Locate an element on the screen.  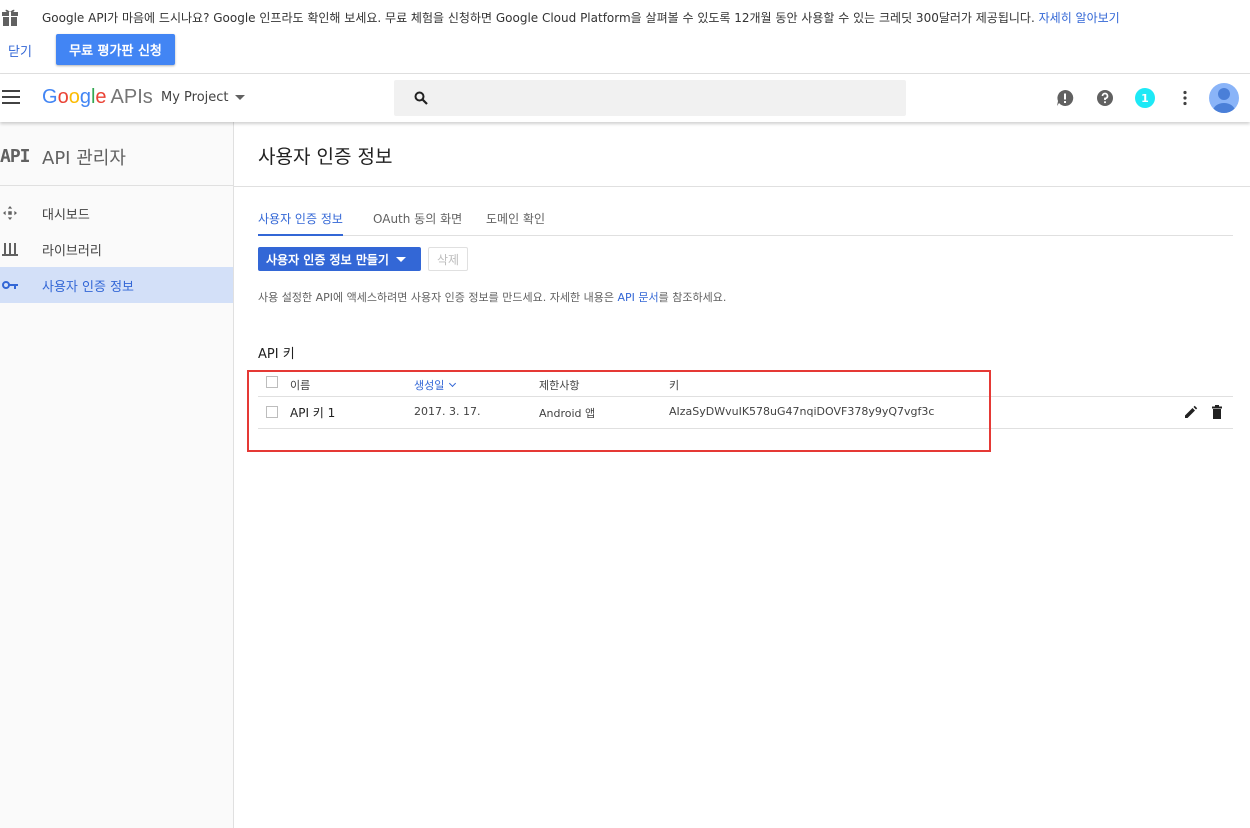
api-docs-link: API 문서 is located at coordinates (637, 297).